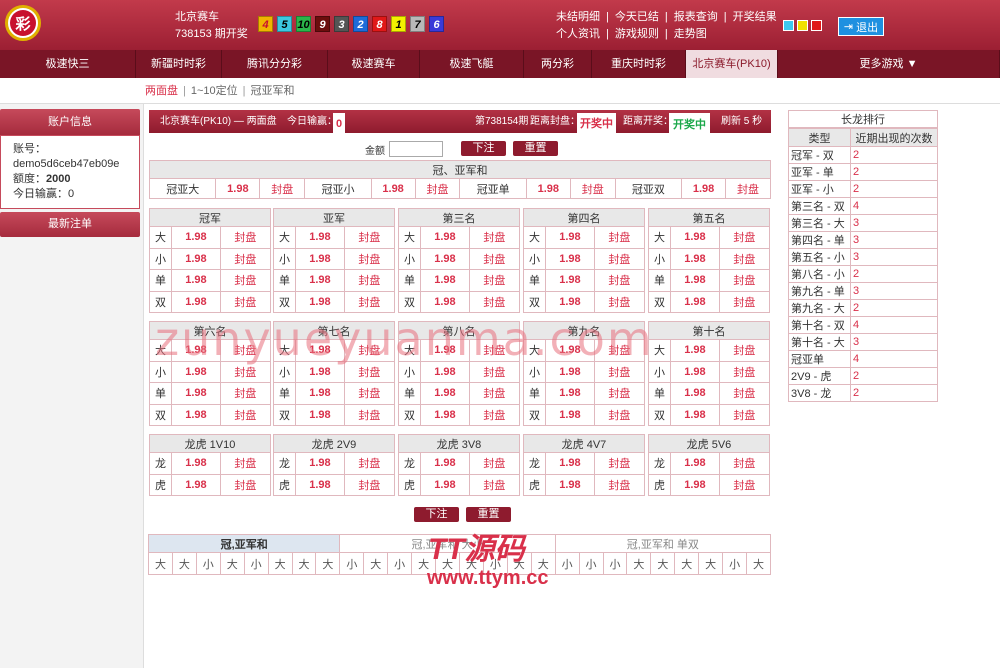 This screenshot has width=1000, height=668. Describe the element at coordinates (690, 34) in the screenshot. I see `top-link: 走势图` at that location.